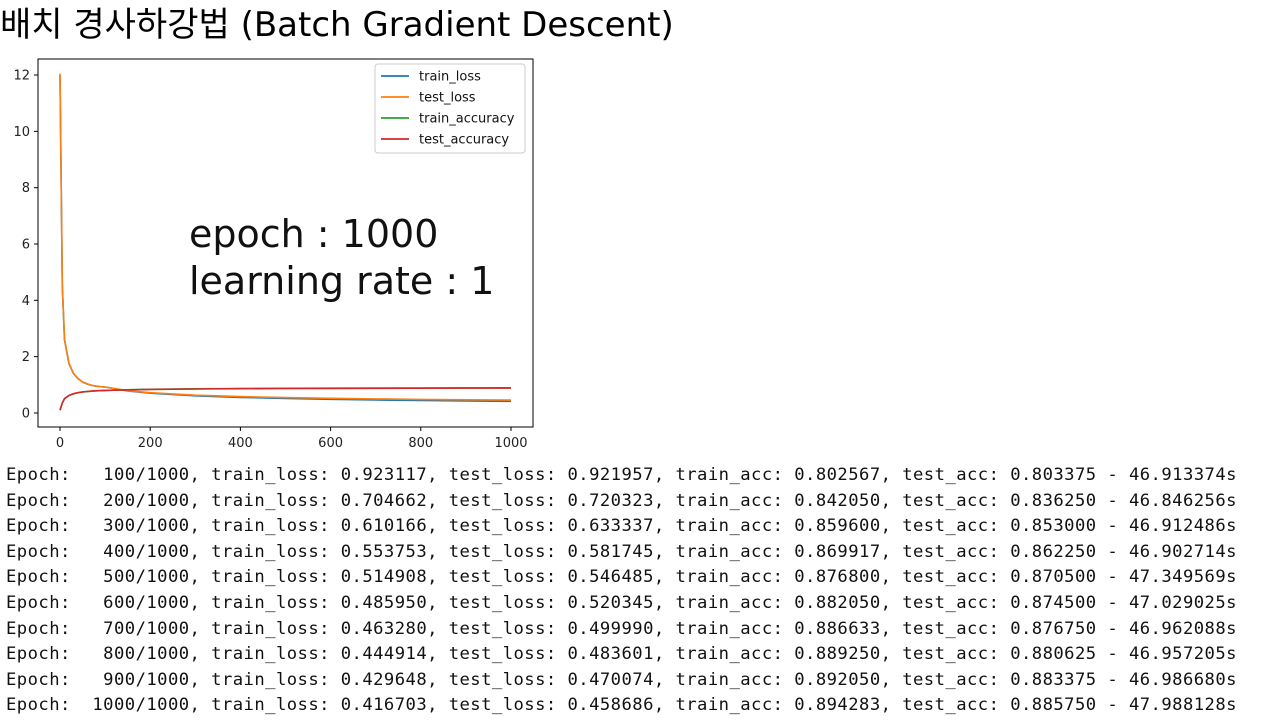 The height and width of the screenshot is (723, 1271). I want to click on chart-annotation: epoch : 1000, so click(313, 234).